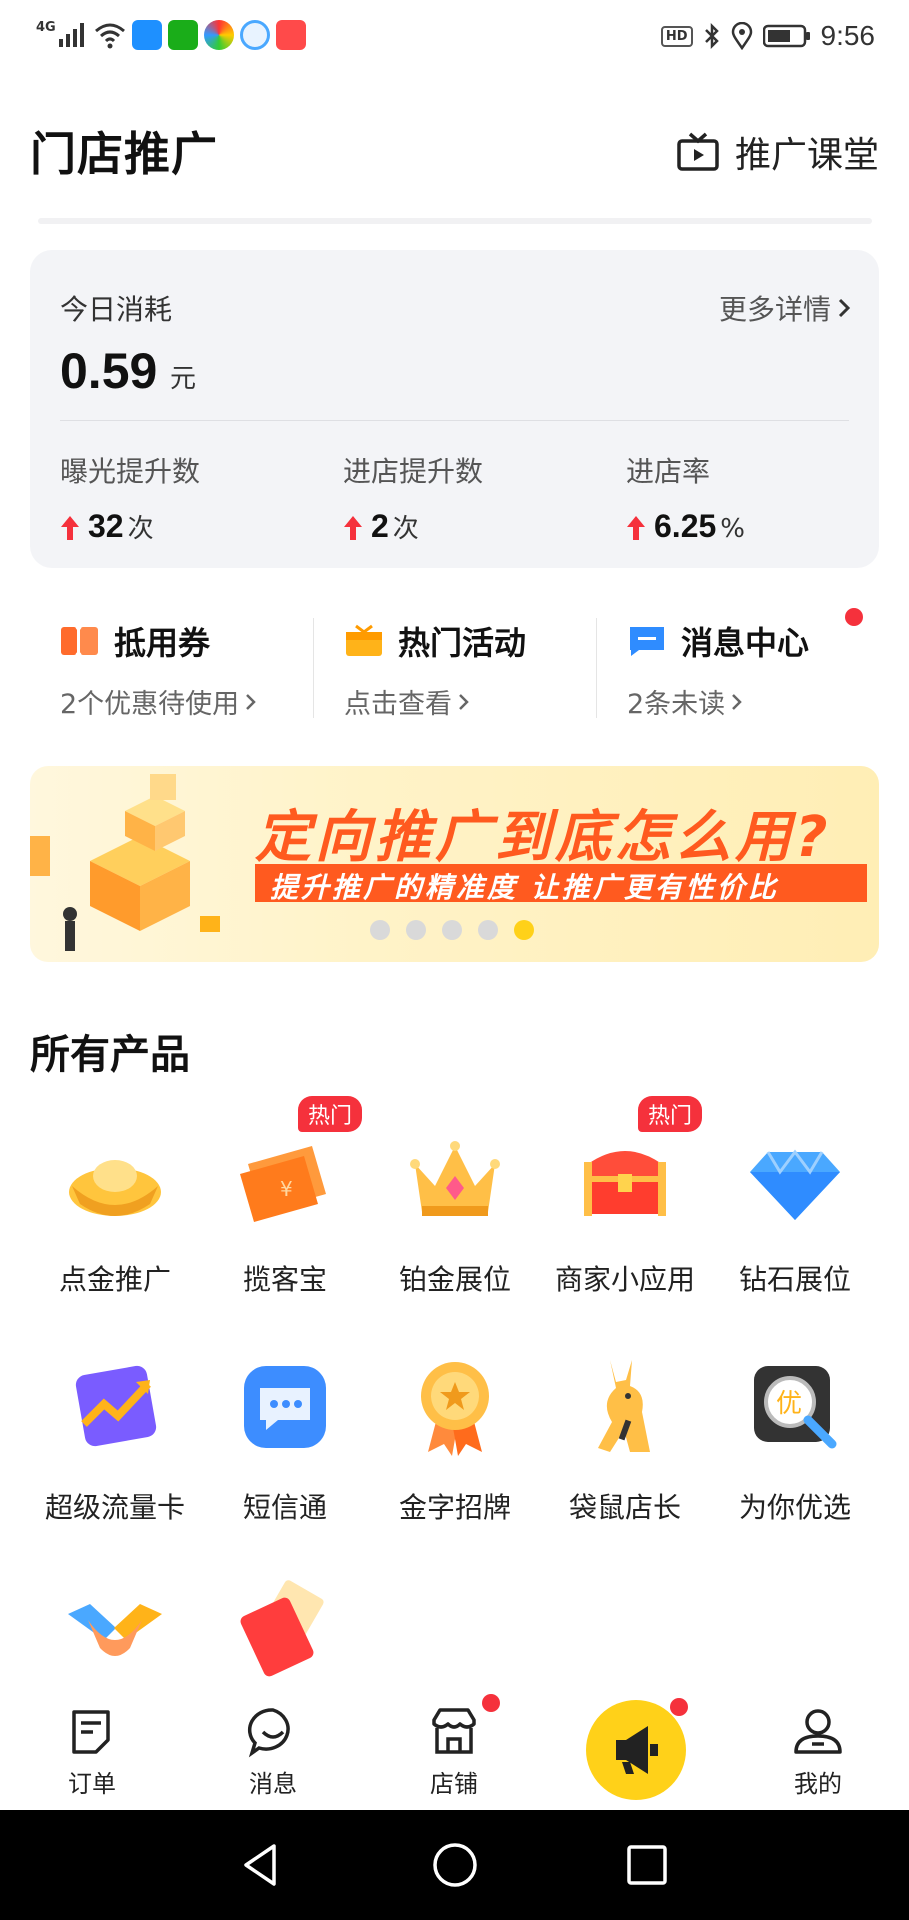 The width and height of the screenshot is (909, 1920). What do you see at coordinates (455, 1211) in the screenshot?
I see `product-bojin: 铂金展位` at bounding box center [455, 1211].